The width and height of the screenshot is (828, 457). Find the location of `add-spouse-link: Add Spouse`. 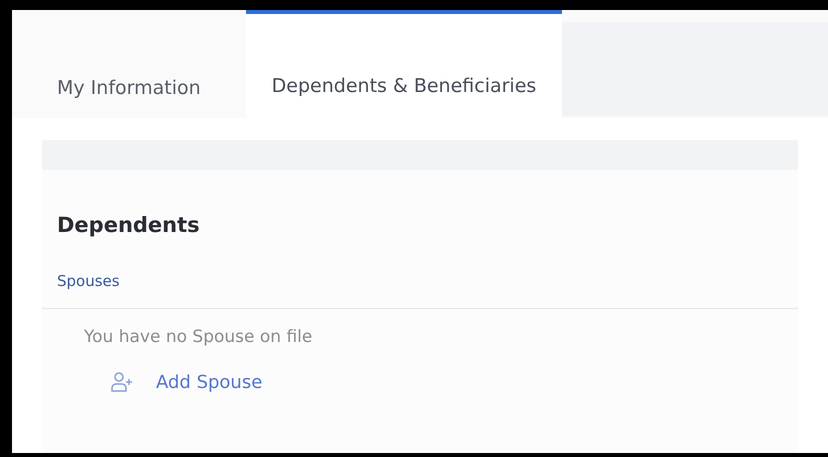

add-spouse-link: Add Spouse is located at coordinates (186, 382).